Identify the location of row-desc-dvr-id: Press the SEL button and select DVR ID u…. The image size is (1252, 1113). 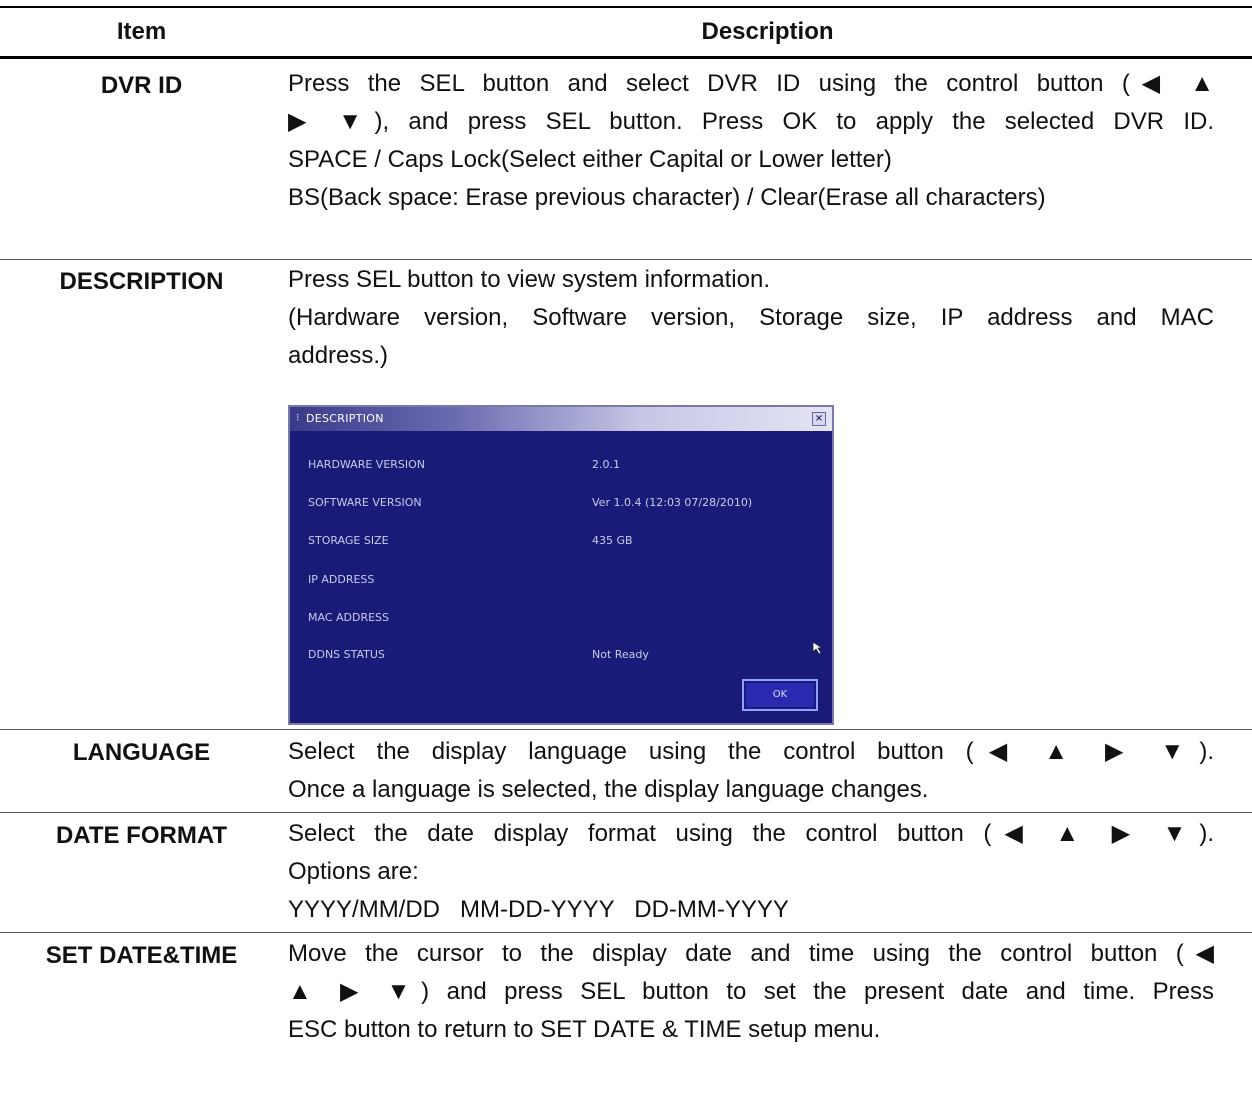
(751, 141).